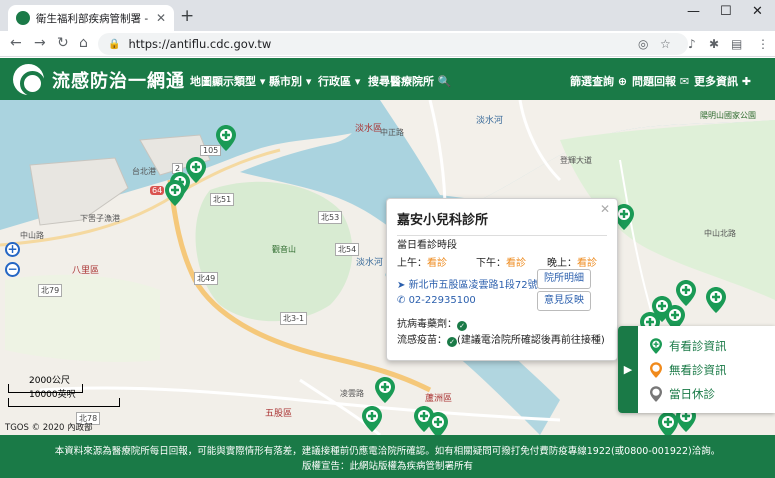 The height and width of the screenshot is (478, 775). What do you see at coordinates (682, 394) in the screenshot?
I see `legend-item-closed: 當日休診` at bounding box center [682, 394].